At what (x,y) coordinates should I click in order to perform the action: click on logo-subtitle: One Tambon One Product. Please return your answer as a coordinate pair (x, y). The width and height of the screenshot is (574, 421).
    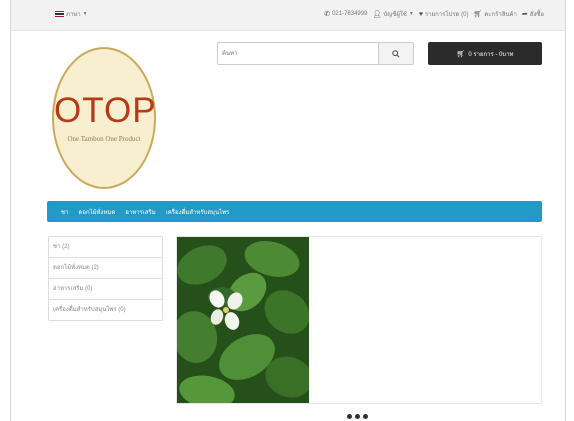
    Looking at the image, I should click on (104, 139).